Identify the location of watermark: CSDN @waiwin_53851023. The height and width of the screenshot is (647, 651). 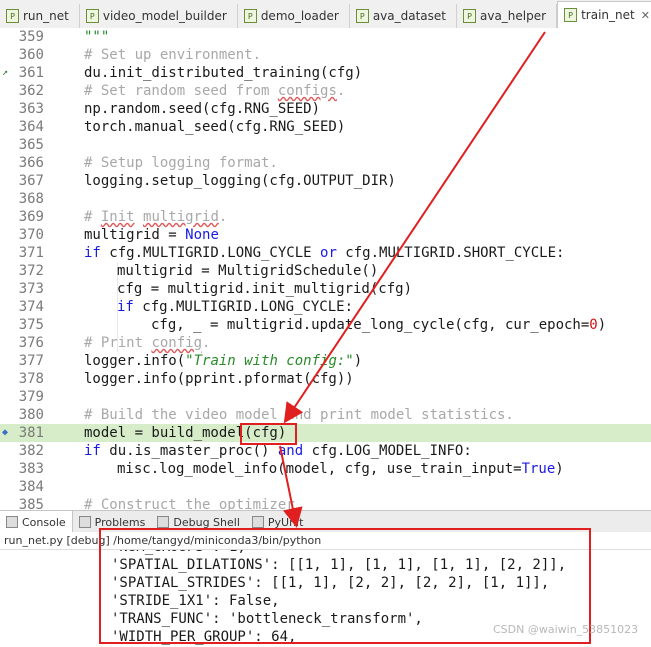
(566, 629).